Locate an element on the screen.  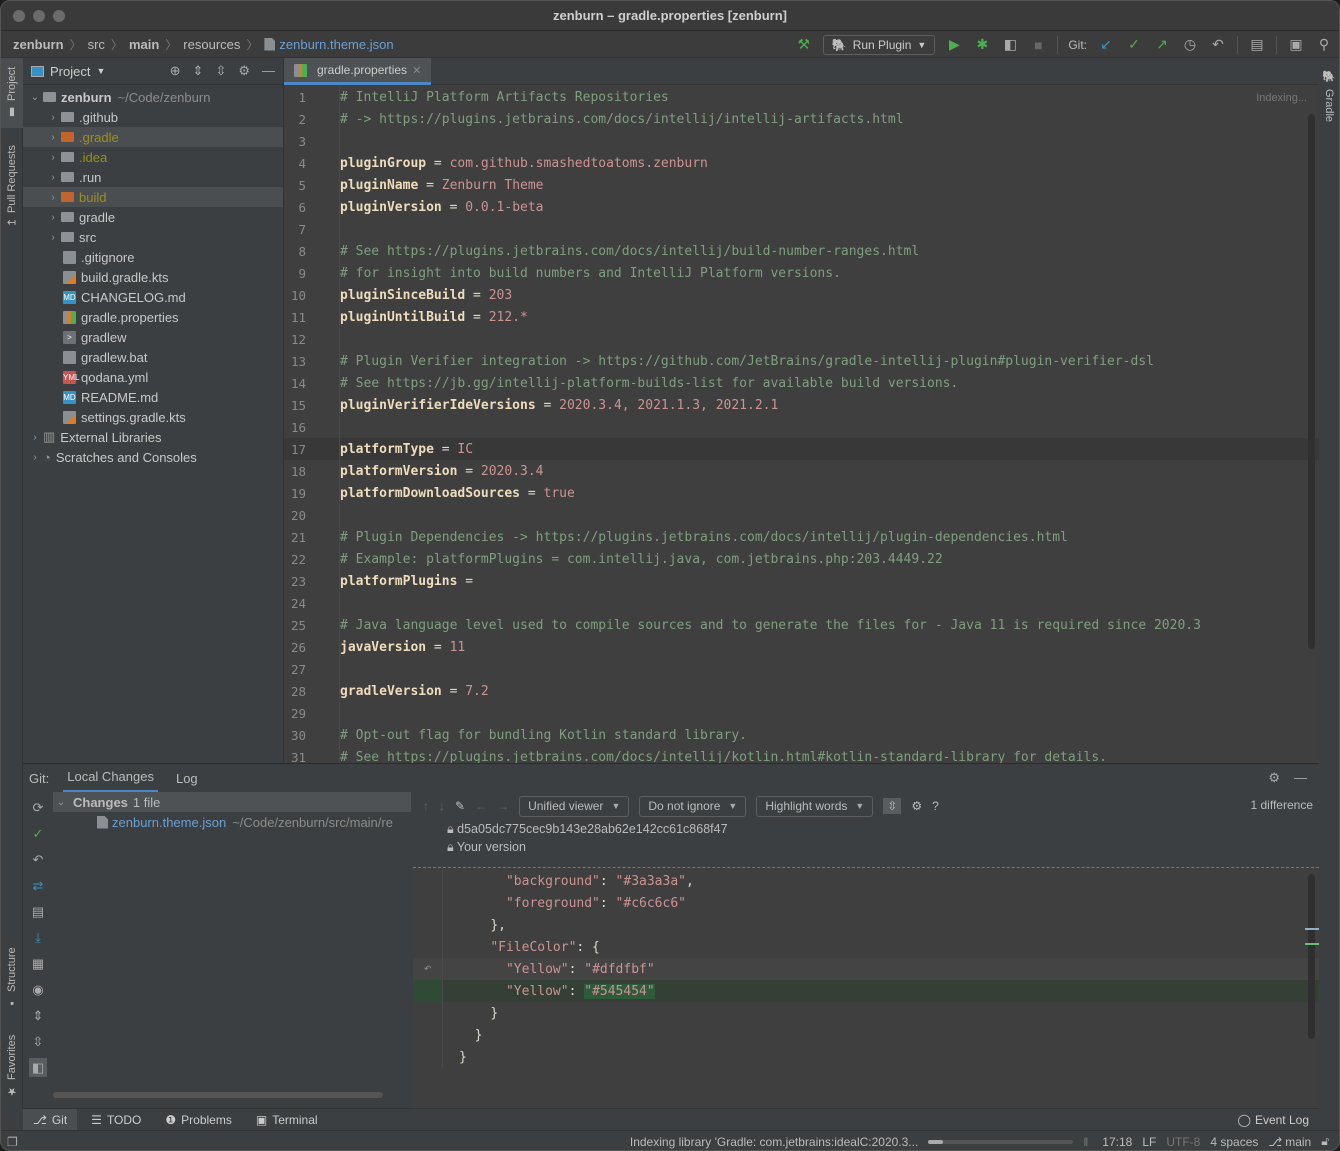
tool-tab-gradle: 🐘 Gradle is located at coordinates (1328, 96).